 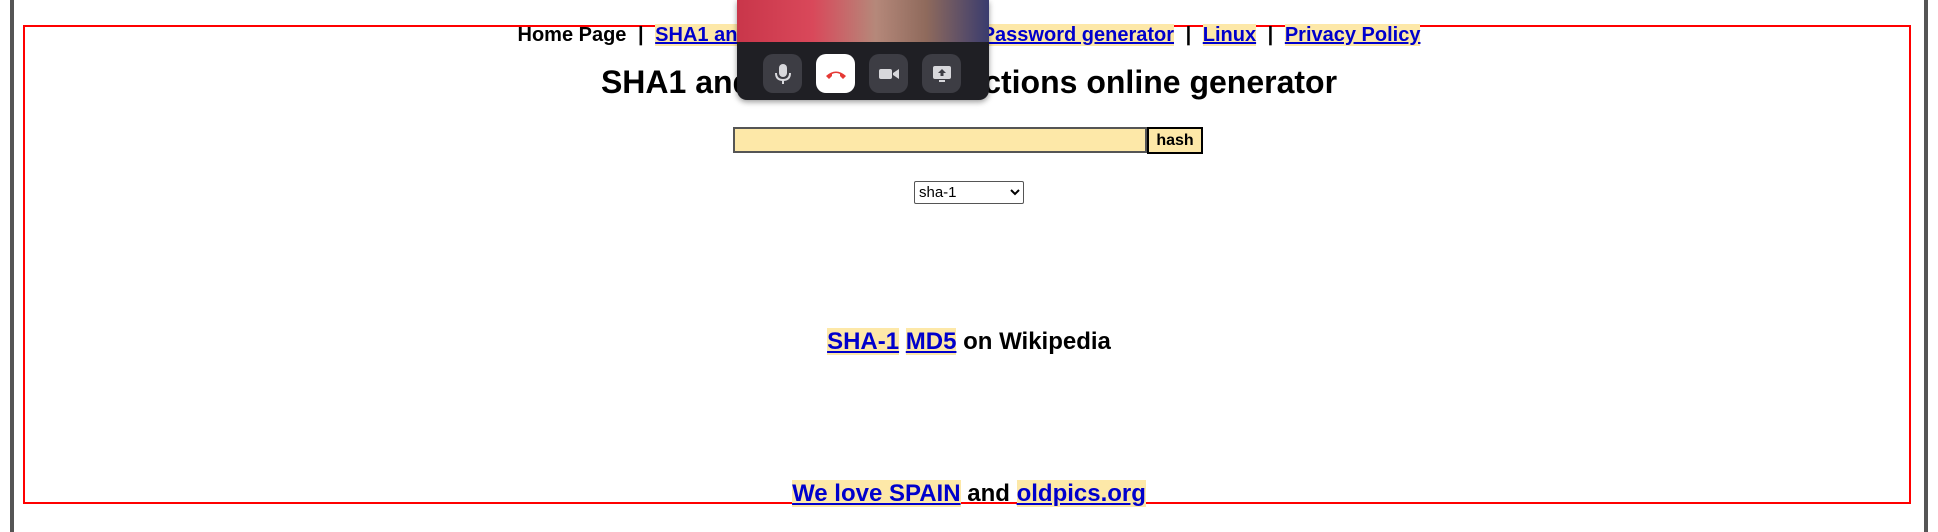 What do you see at coordinates (1078, 35) in the screenshot?
I see `nav-link-password: Password generator` at bounding box center [1078, 35].